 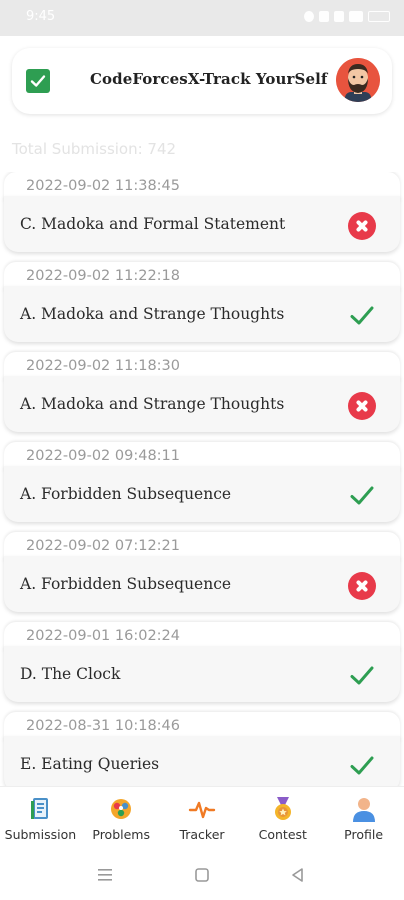 What do you see at coordinates (103, 186) in the screenshot?
I see `submission-date: 2022-09-02 11:38:45` at bounding box center [103, 186].